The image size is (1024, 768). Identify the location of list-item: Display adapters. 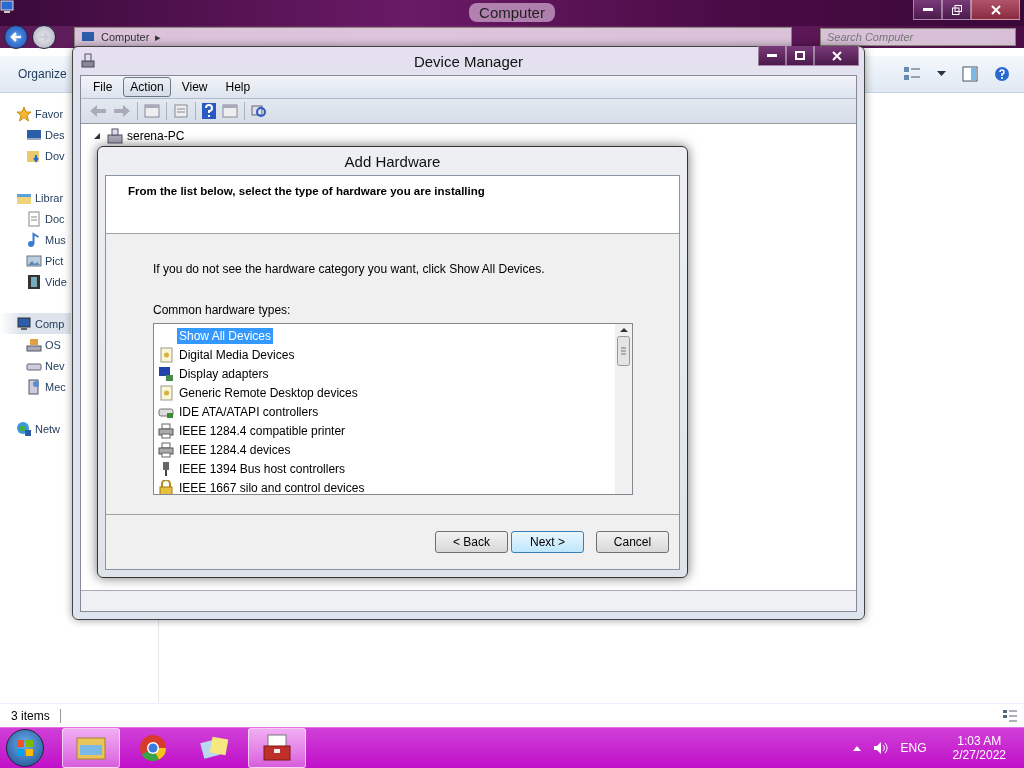
(386, 373).